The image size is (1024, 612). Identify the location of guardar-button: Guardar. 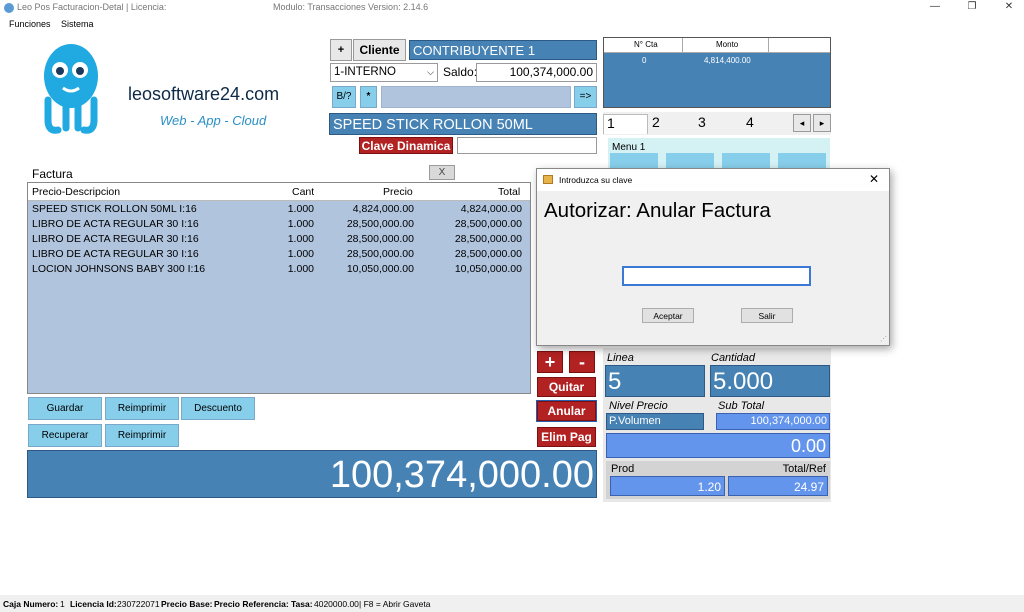
(65, 408).